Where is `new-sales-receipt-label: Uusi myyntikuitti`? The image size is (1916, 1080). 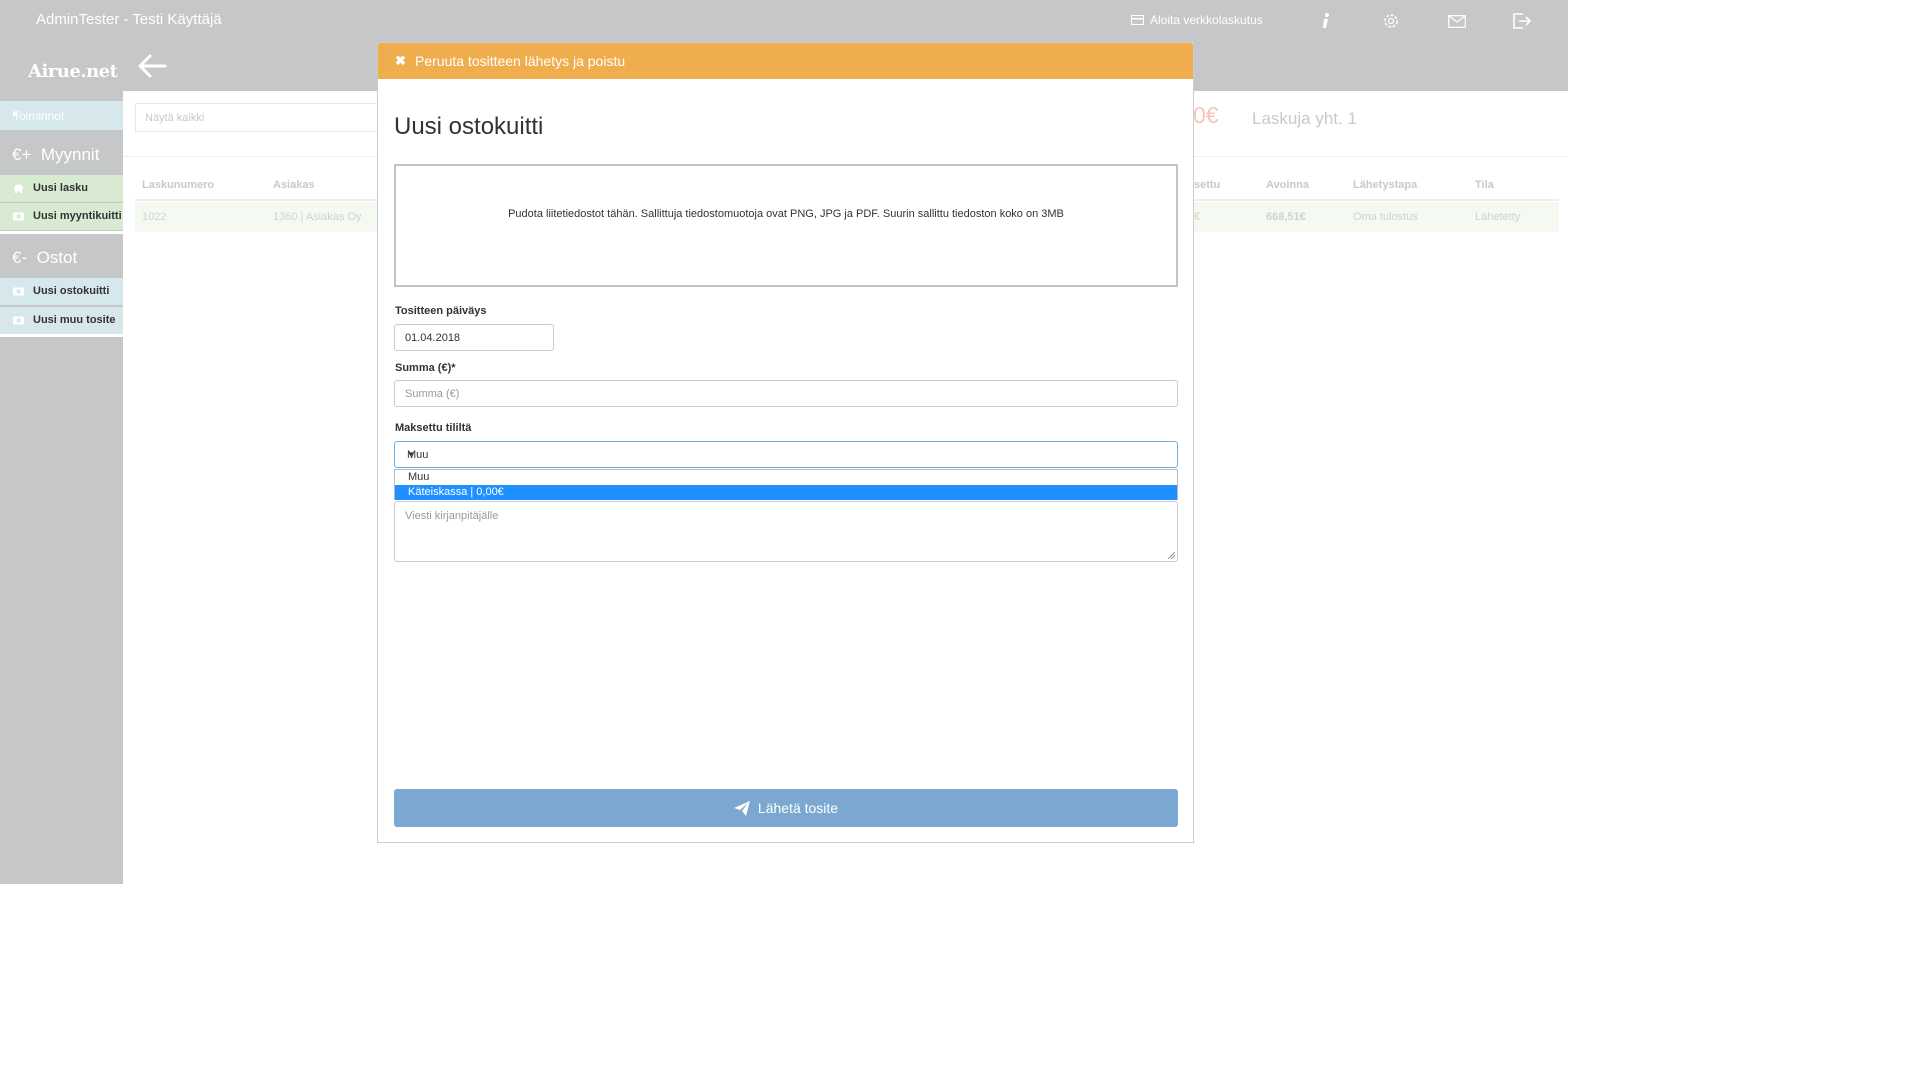
new-sales-receipt-label: Uusi myyntikuitti is located at coordinates (77, 216).